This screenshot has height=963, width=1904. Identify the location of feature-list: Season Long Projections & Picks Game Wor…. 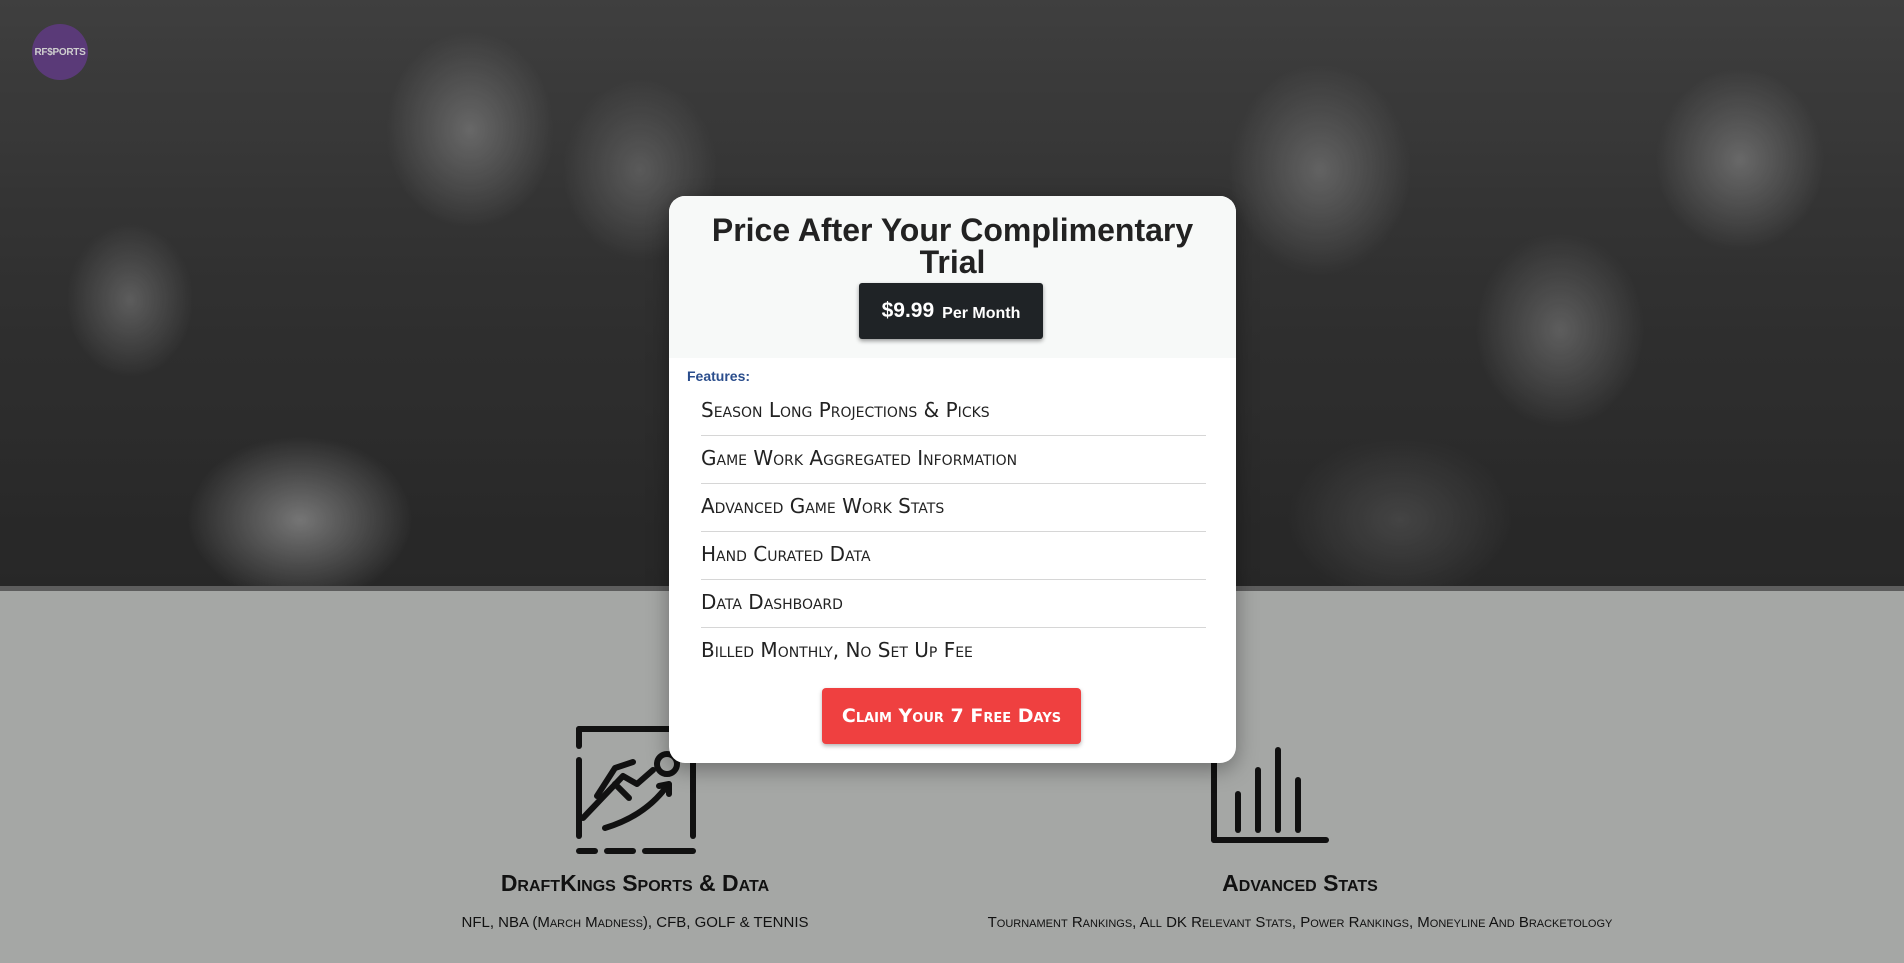
(953, 531).